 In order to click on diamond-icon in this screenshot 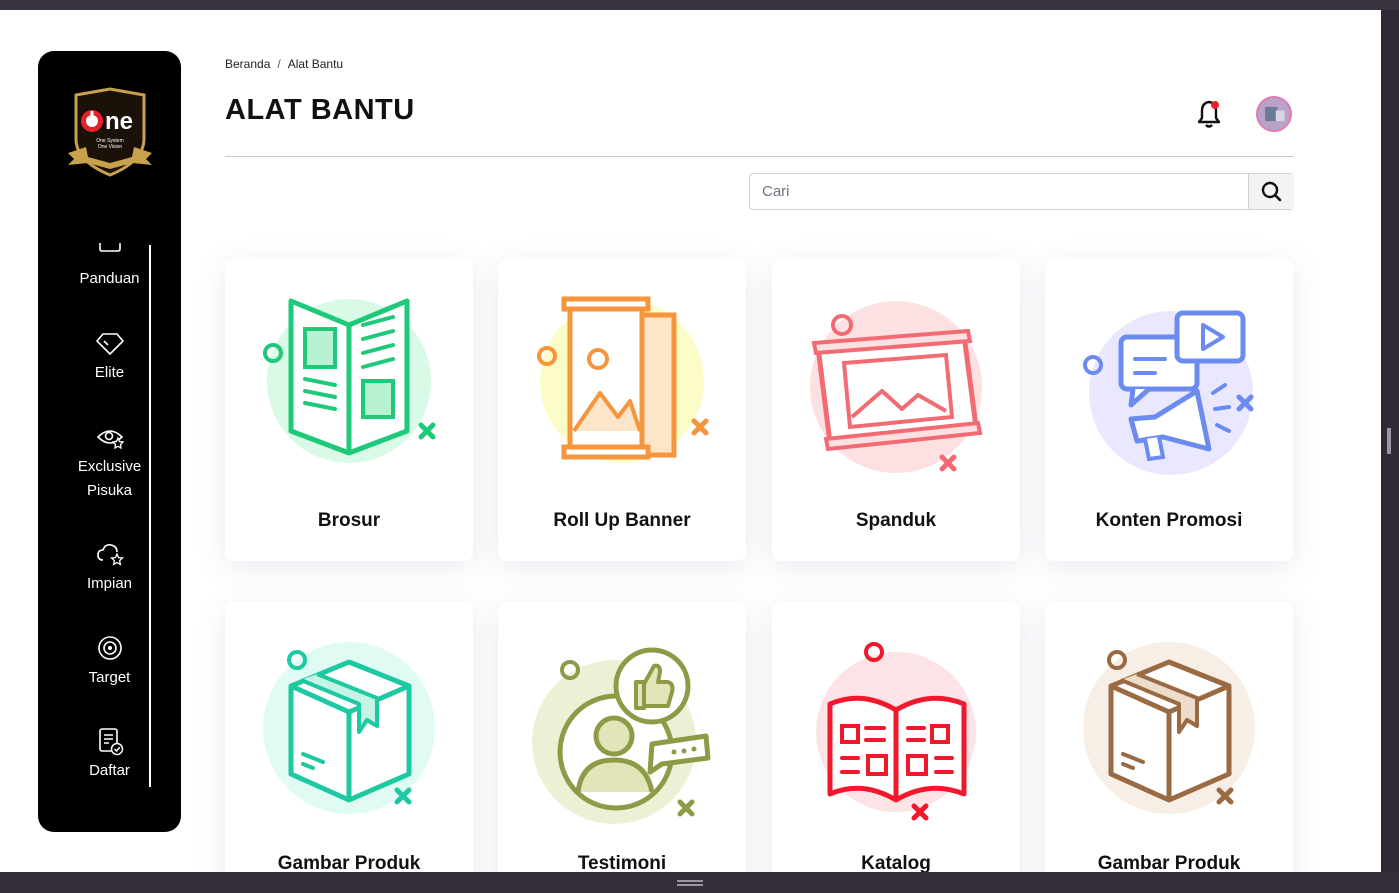, I will do `click(109, 344)`.